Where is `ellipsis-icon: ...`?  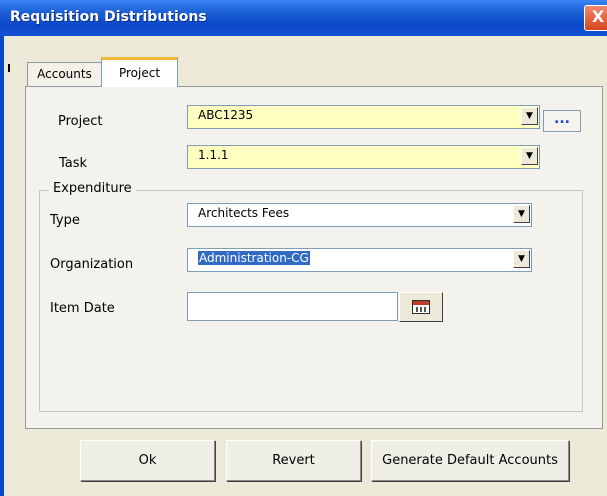 ellipsis-icon: ... is located at coordinates (562, 119).